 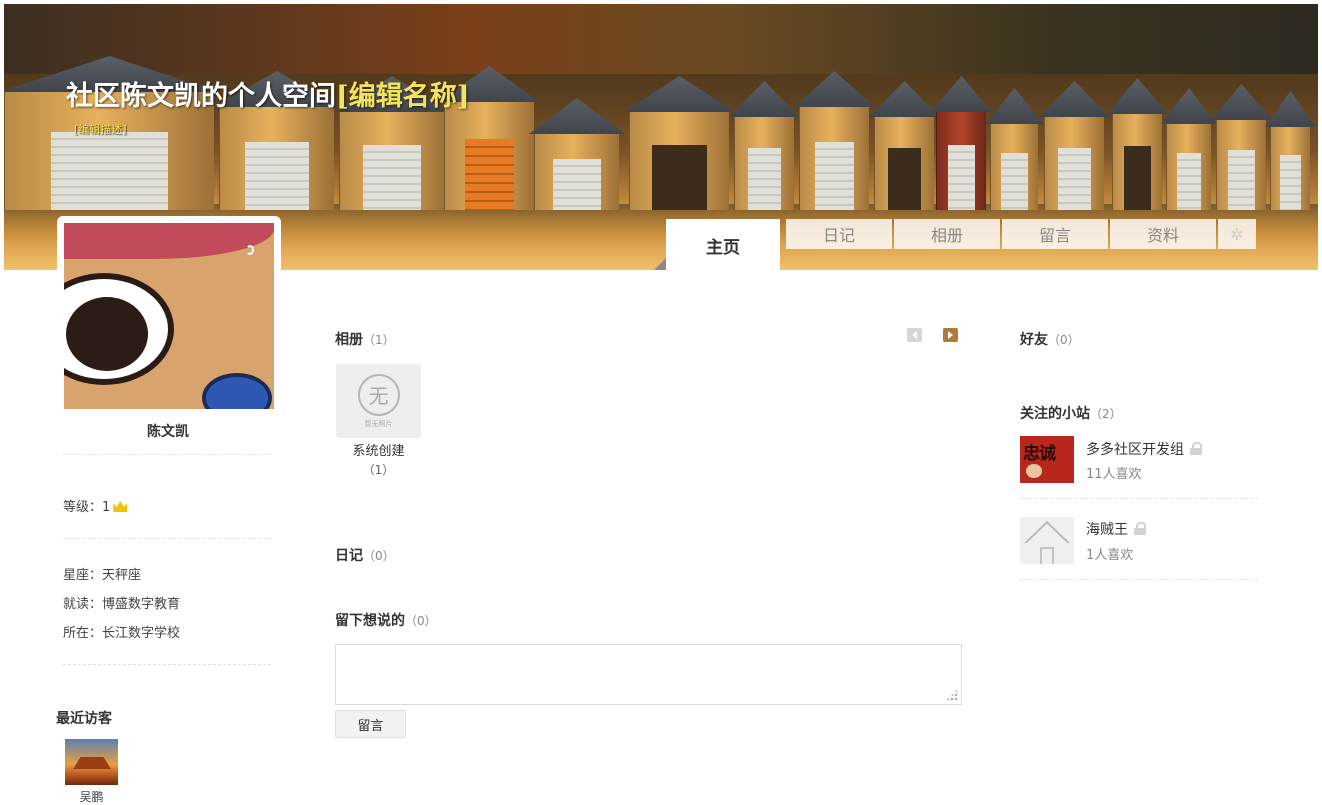 What do you see at coordinates (370, 621) in the screenshot?
I see `message-title: 留下想说的` at bounding box center [370, 621].